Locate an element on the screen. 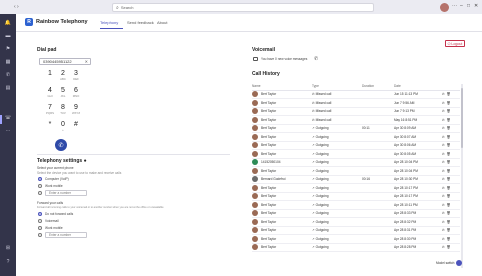 The height and width of the screenshot is (276, 482). dial-key: # is located at coordinates (76, 127).